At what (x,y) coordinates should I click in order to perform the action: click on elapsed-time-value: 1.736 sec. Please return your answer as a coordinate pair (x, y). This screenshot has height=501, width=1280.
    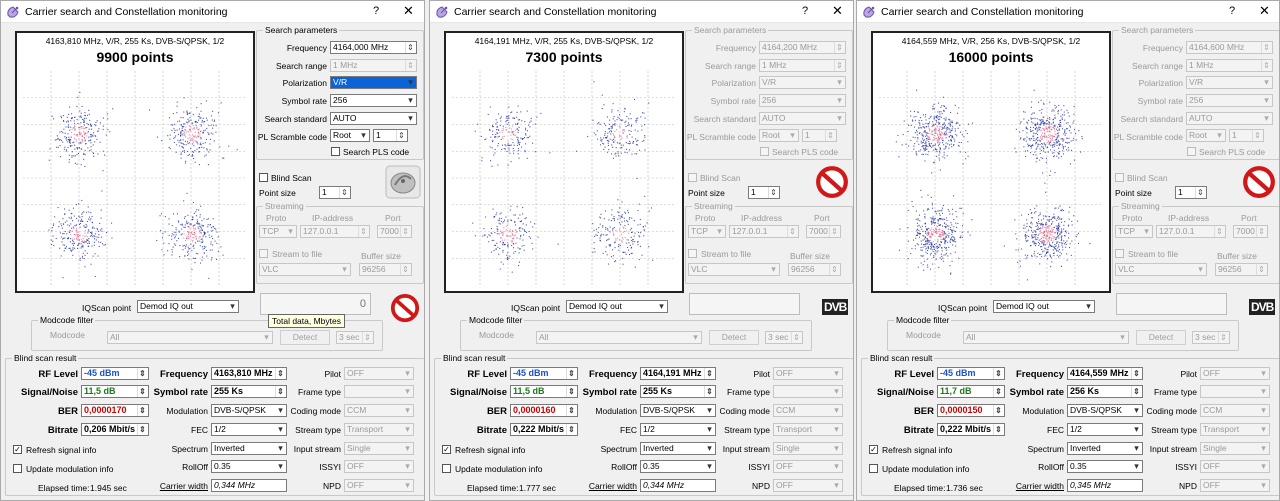
    Looking at the image, I should click on (964, 488).